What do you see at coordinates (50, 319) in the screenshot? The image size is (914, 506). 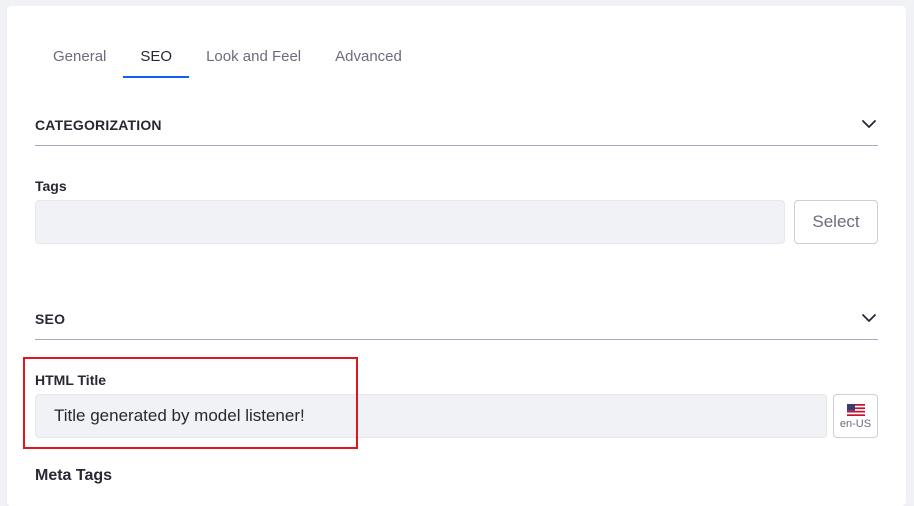 I see `seo-section-title: SEO` at bounding box center [50, 319].